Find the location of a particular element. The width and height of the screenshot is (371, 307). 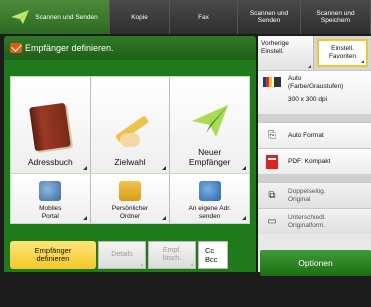

mixed-originals-value: Unterschiedl. Originalform. is located at coordinates (307, 221).